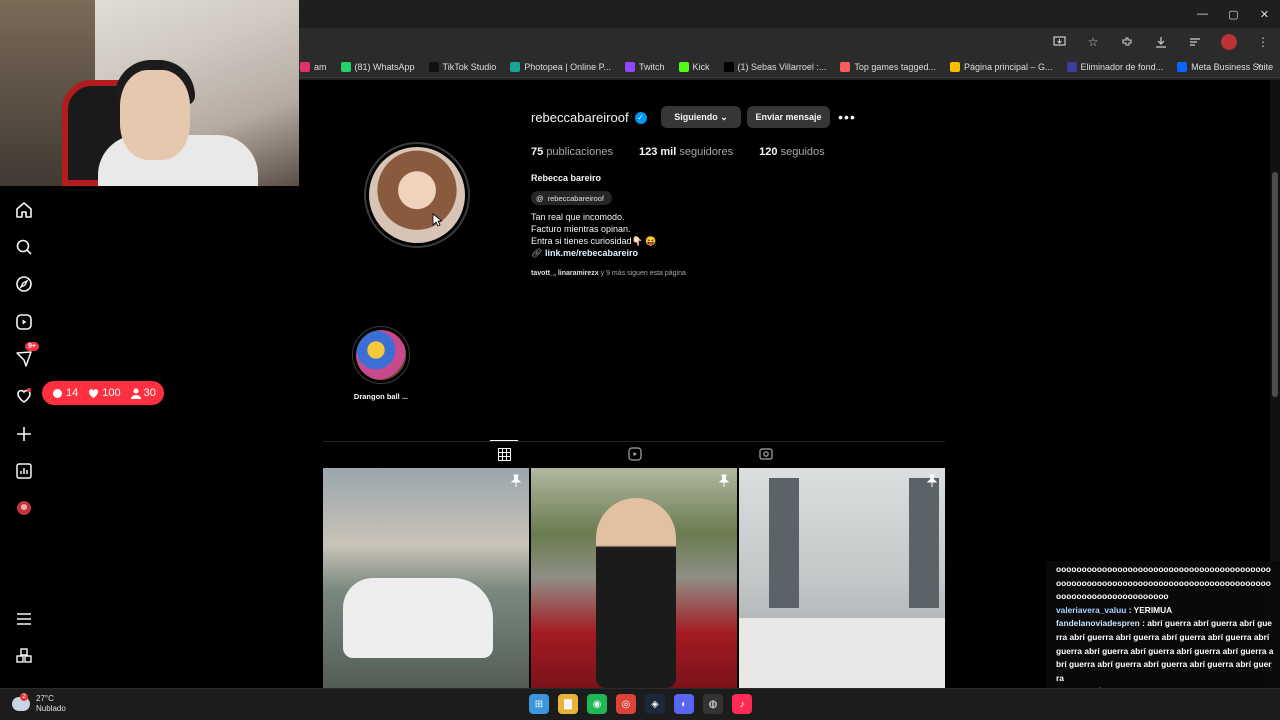 This screenshot has width=1280, height=720. I want to click on profile-full-name: Rebecca bareiro, so click(566, 178).